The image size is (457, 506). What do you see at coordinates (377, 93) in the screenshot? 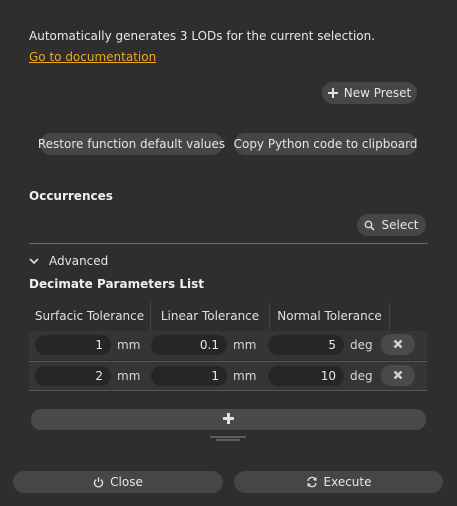
I see `new-preset-label: New Preset` at bounding box center [377, 93].